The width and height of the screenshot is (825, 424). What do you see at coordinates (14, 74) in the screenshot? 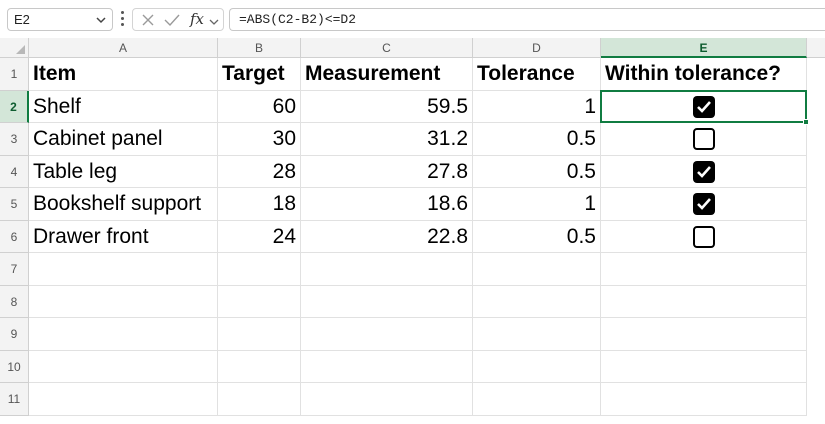
I see `row-header-1: 1` at bounding box center [14, 74].